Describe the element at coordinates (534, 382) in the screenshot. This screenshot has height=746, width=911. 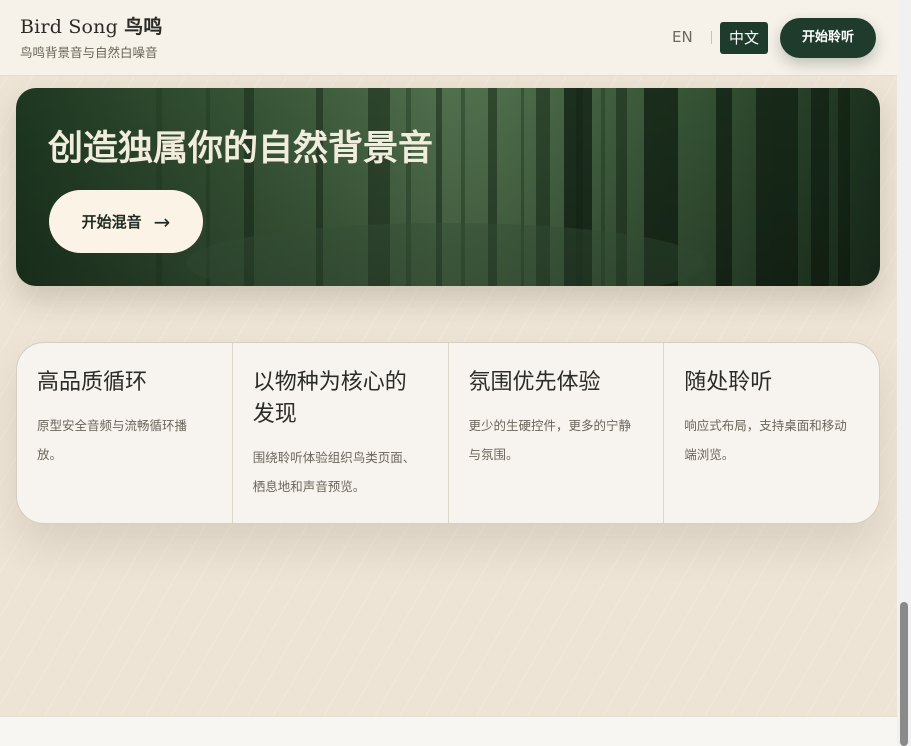
I see `feature-title: 氛围优先体验` at that location.